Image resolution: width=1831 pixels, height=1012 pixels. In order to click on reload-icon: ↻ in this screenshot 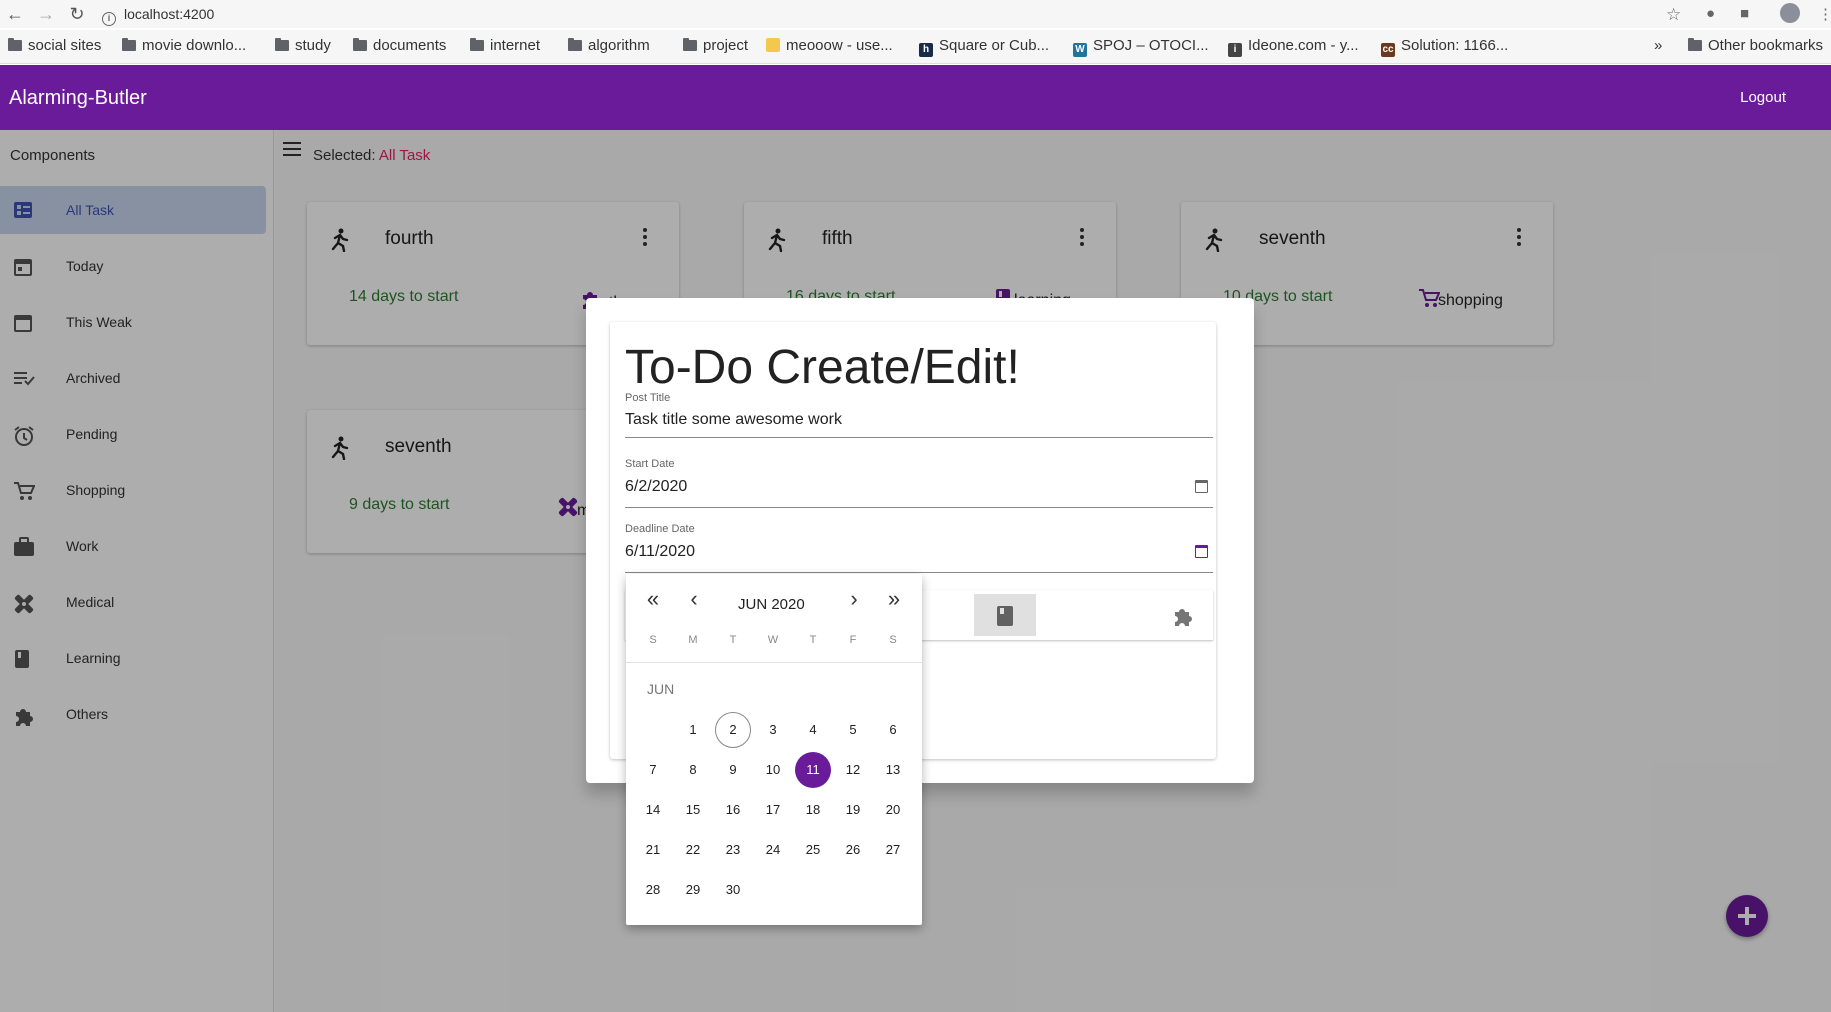, I will do `click(77, 14)`.